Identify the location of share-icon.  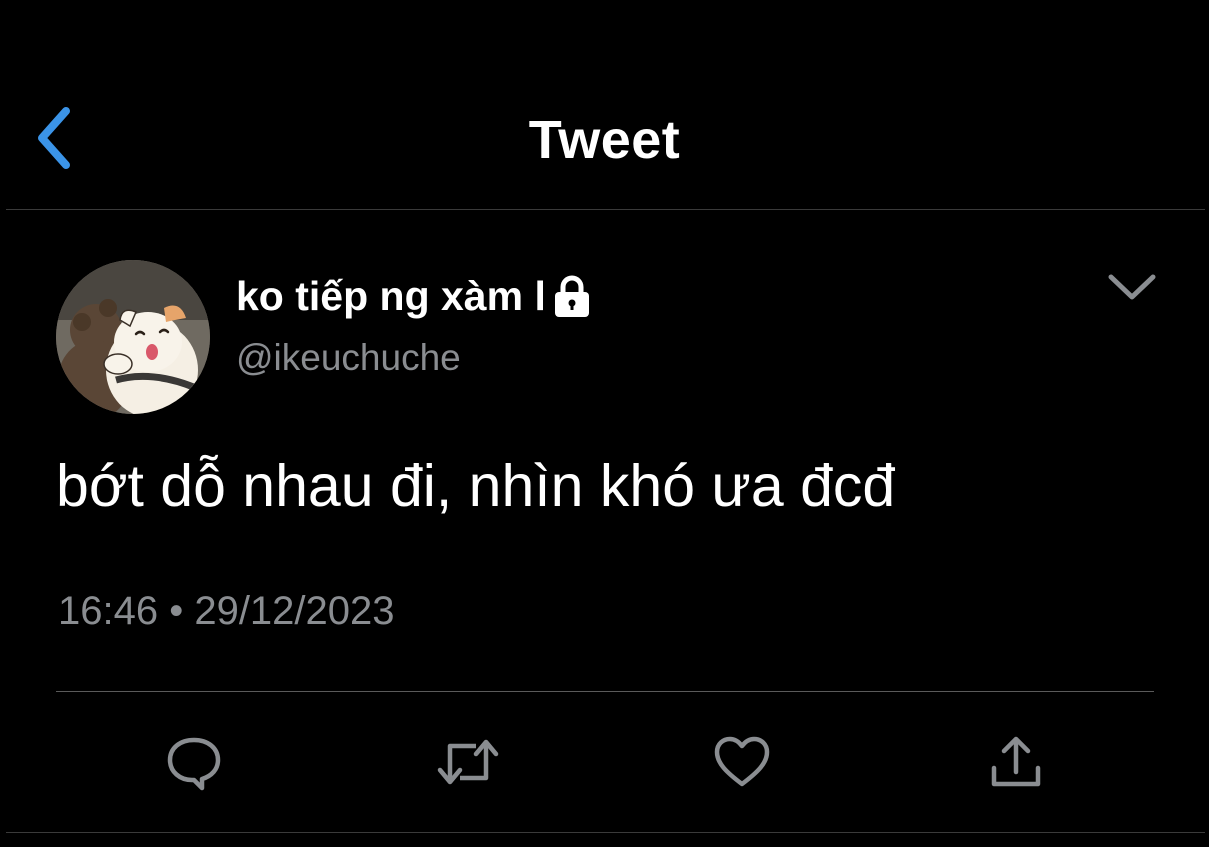
(1016, 761).